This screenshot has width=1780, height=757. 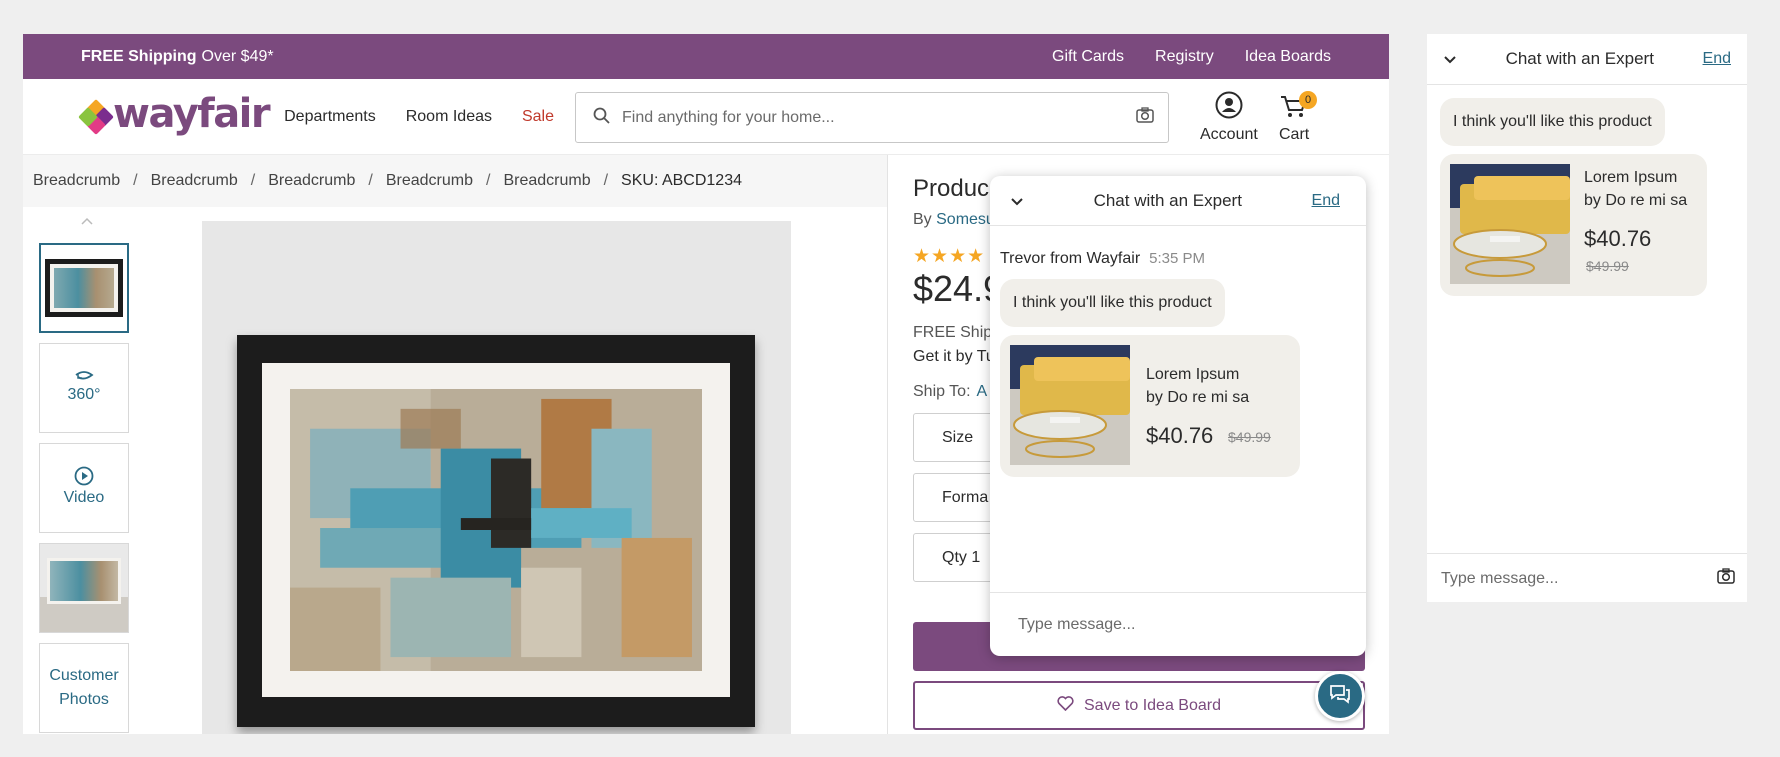 What do you see at coordinates (879, 117) in the screenshot?
I see `search-input` at bounding box center [879, 117].